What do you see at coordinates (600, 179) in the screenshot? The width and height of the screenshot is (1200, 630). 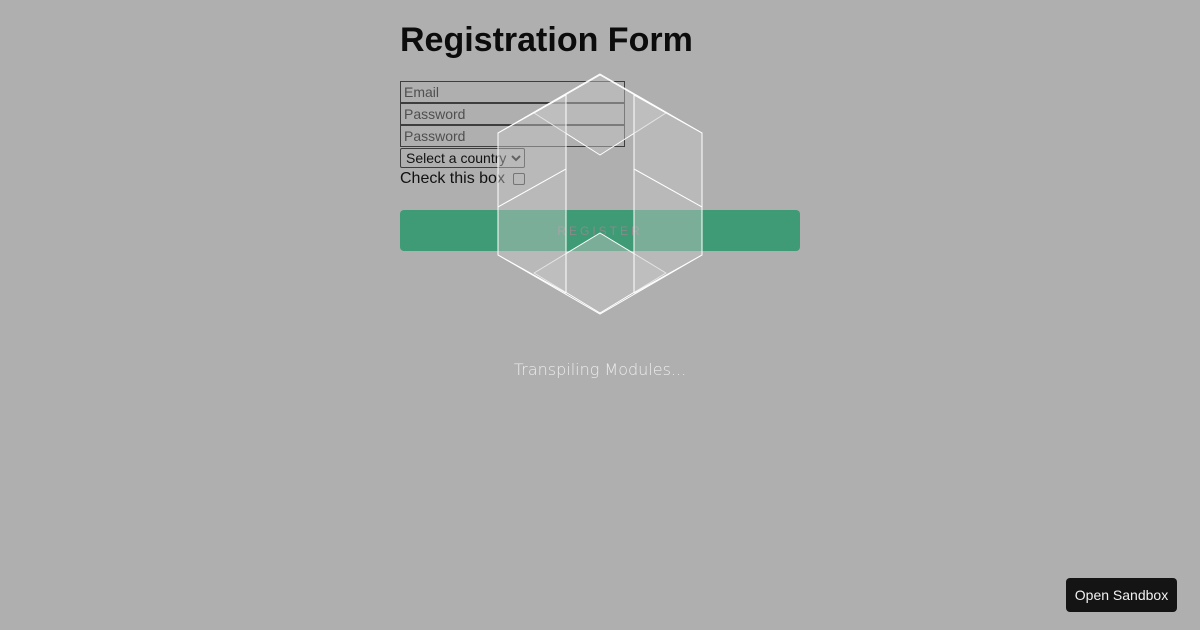 I see `checkbox-row: Check this box` at bounding box center [600, 179].